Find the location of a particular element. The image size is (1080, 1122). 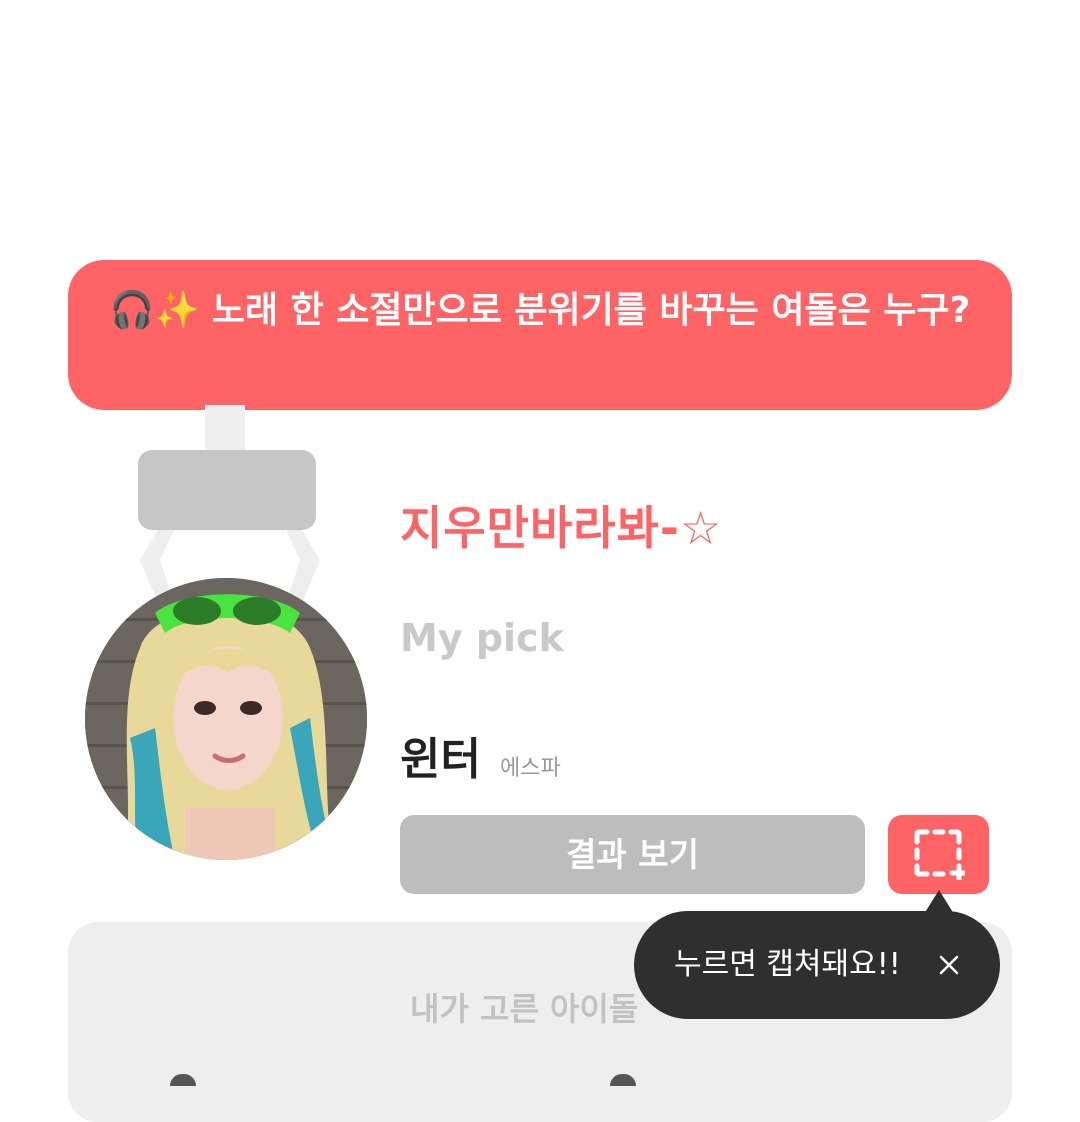

close-icon is located at coordinates (949, 965).